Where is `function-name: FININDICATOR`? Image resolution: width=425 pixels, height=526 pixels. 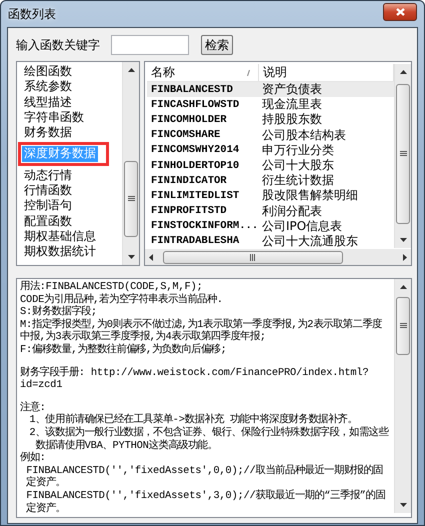 function-name: FININDICATOR is located at coordinates (189, 180).